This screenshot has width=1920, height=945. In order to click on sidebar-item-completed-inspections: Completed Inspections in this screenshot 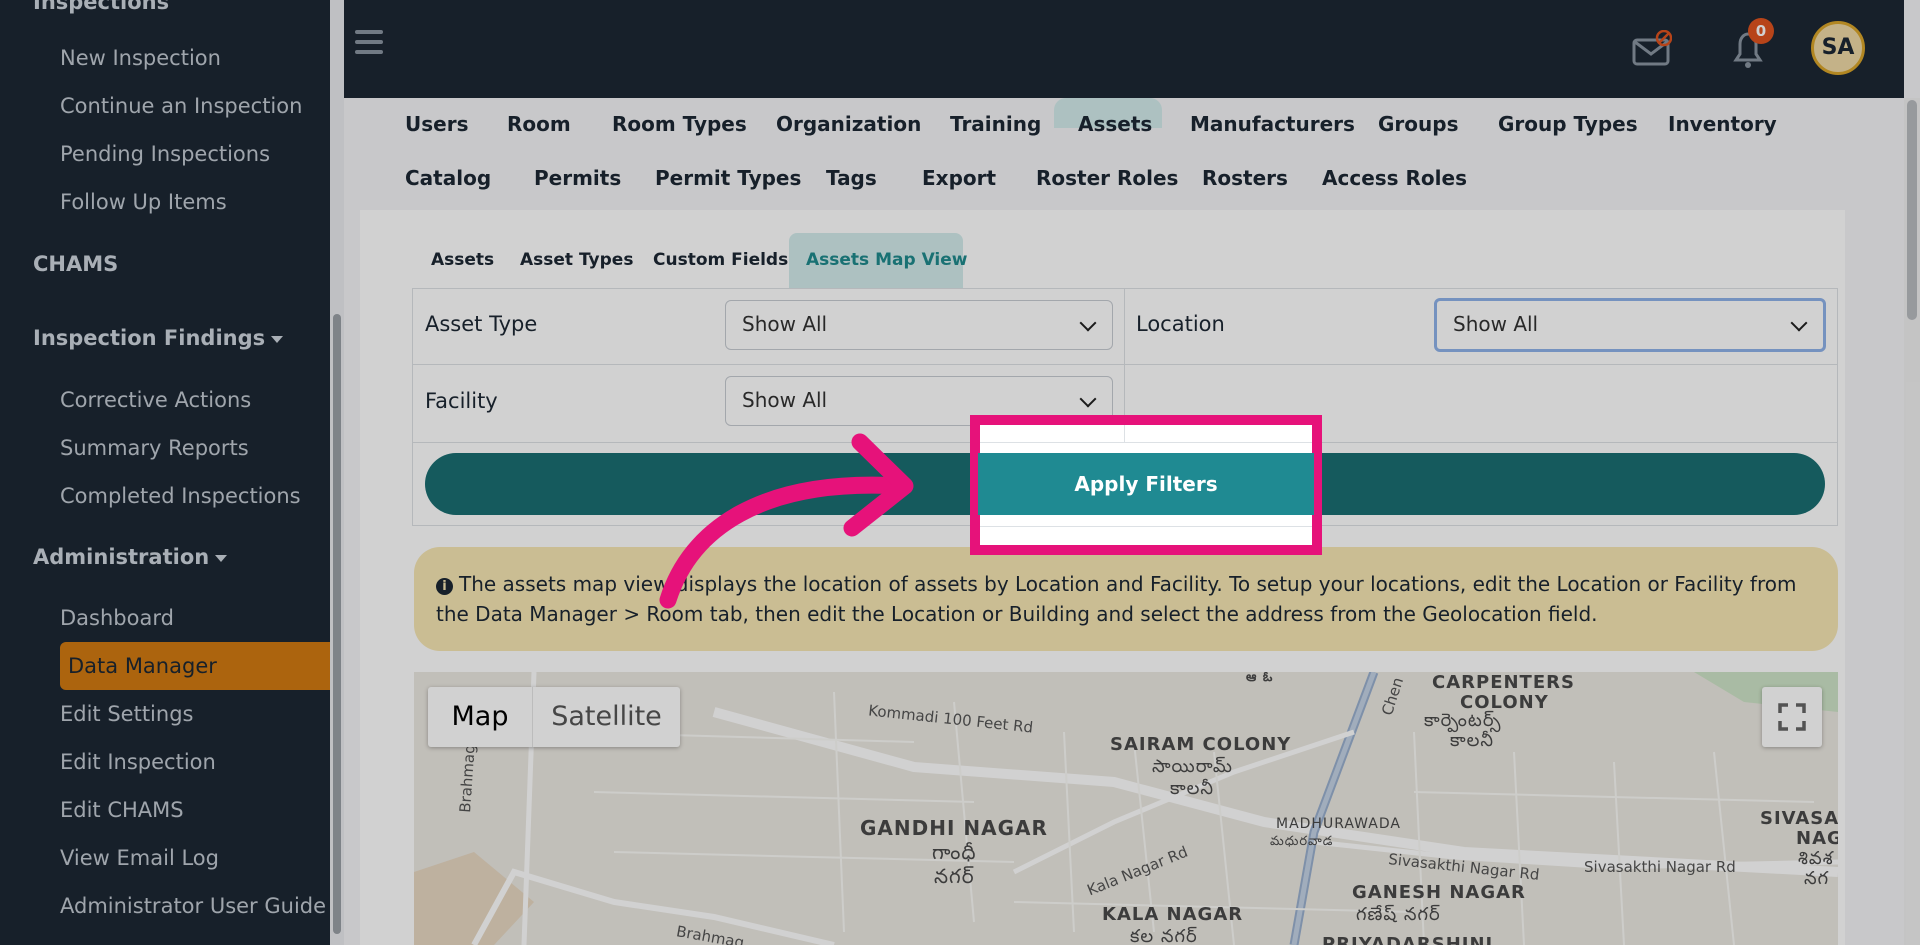, I will do `click(180, 496)`.